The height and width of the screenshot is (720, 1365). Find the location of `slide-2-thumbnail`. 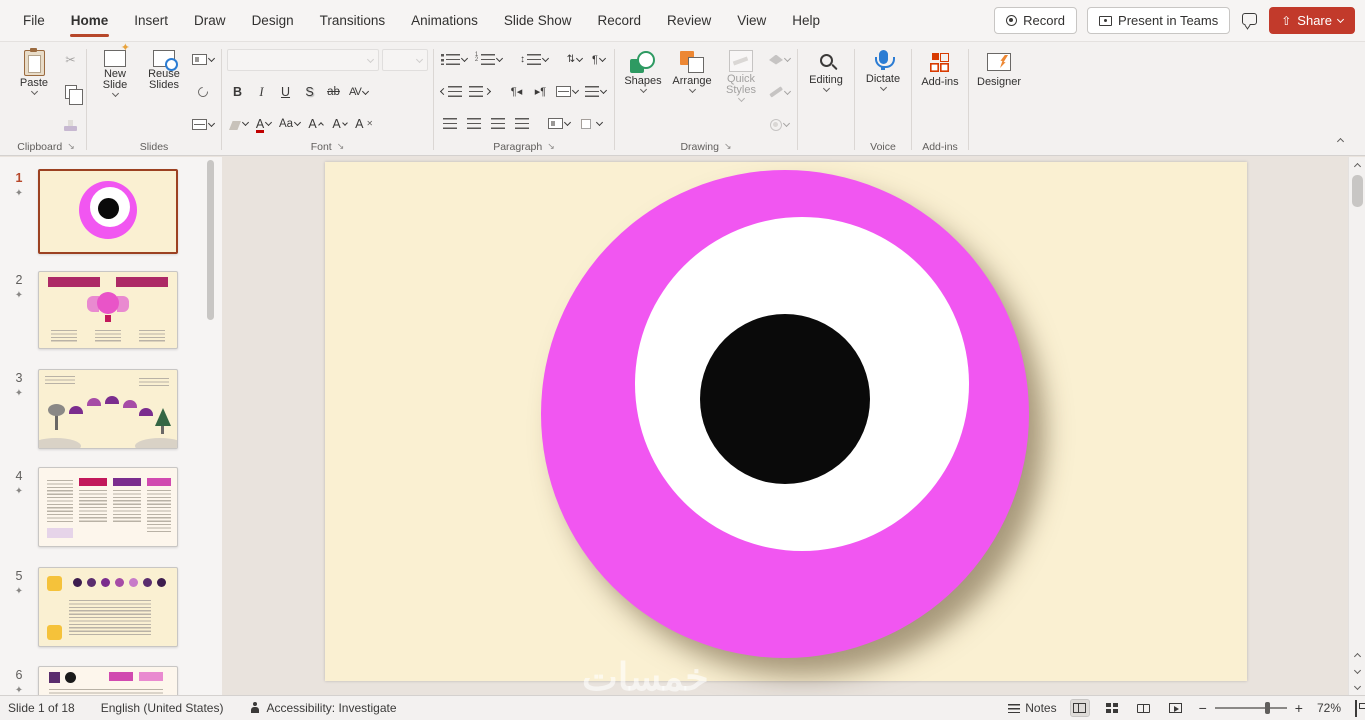

slide-2-thumbnail is located at coordinates (108, 310).